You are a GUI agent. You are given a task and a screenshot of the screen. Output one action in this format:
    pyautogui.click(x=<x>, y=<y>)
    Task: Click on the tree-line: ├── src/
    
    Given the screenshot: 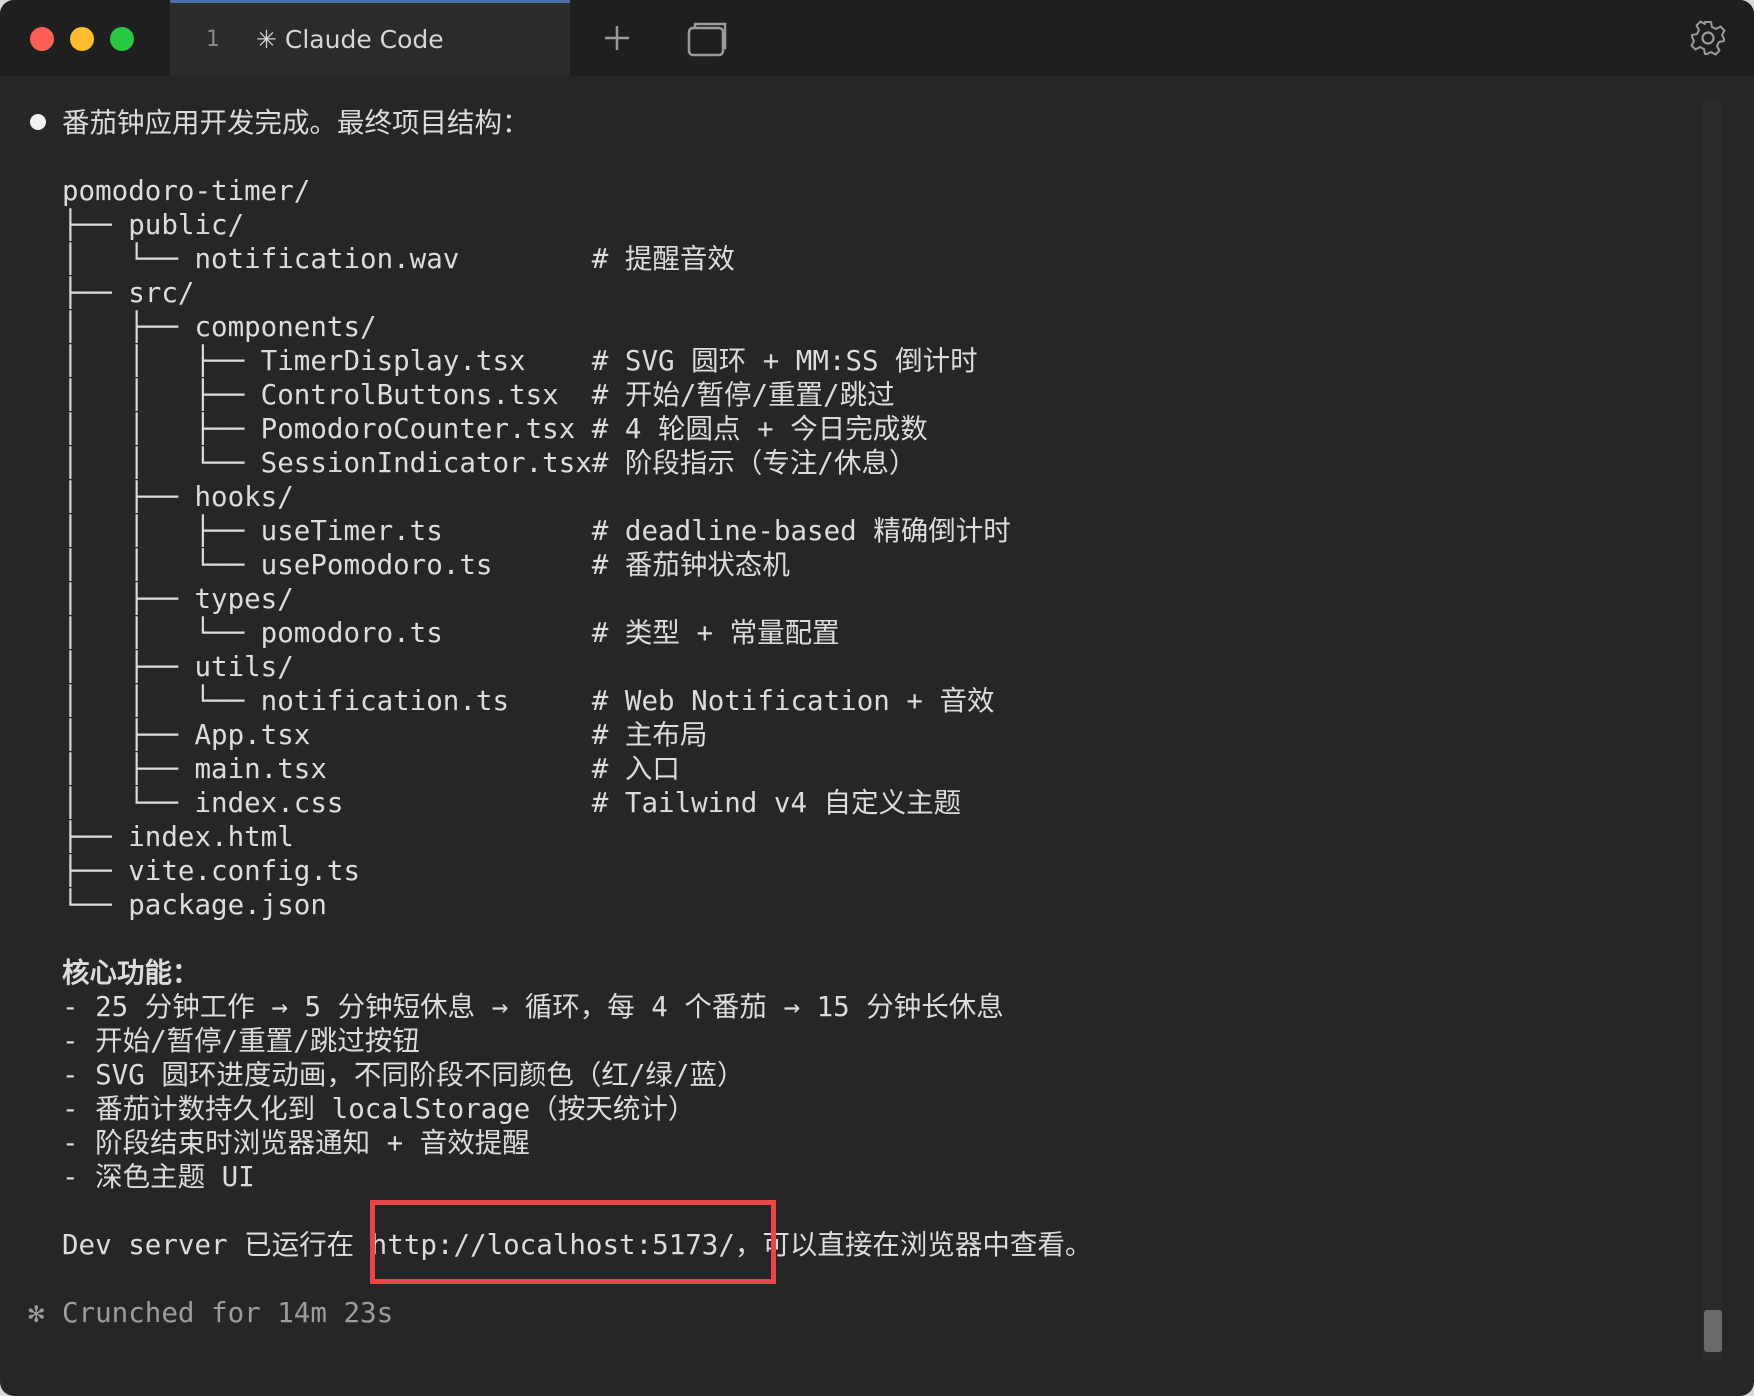 What is the action you would take?
    pyautogui.click(x=128, y=293)
    